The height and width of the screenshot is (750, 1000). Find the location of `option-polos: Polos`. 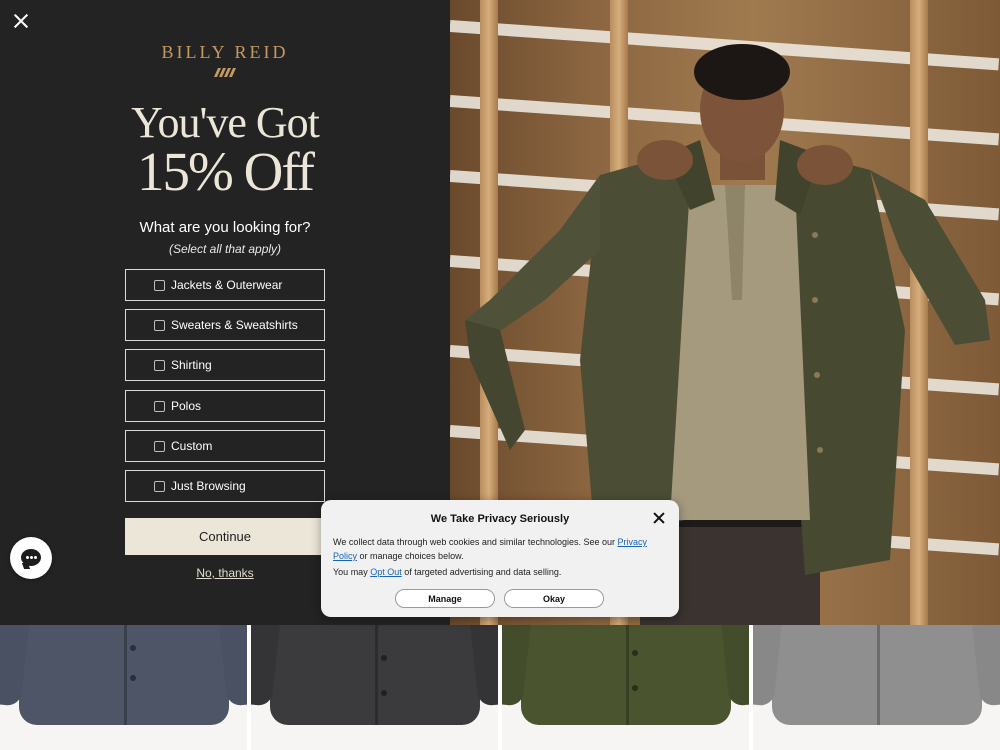

option-polos: Polos is located at coordinates (225, 406).